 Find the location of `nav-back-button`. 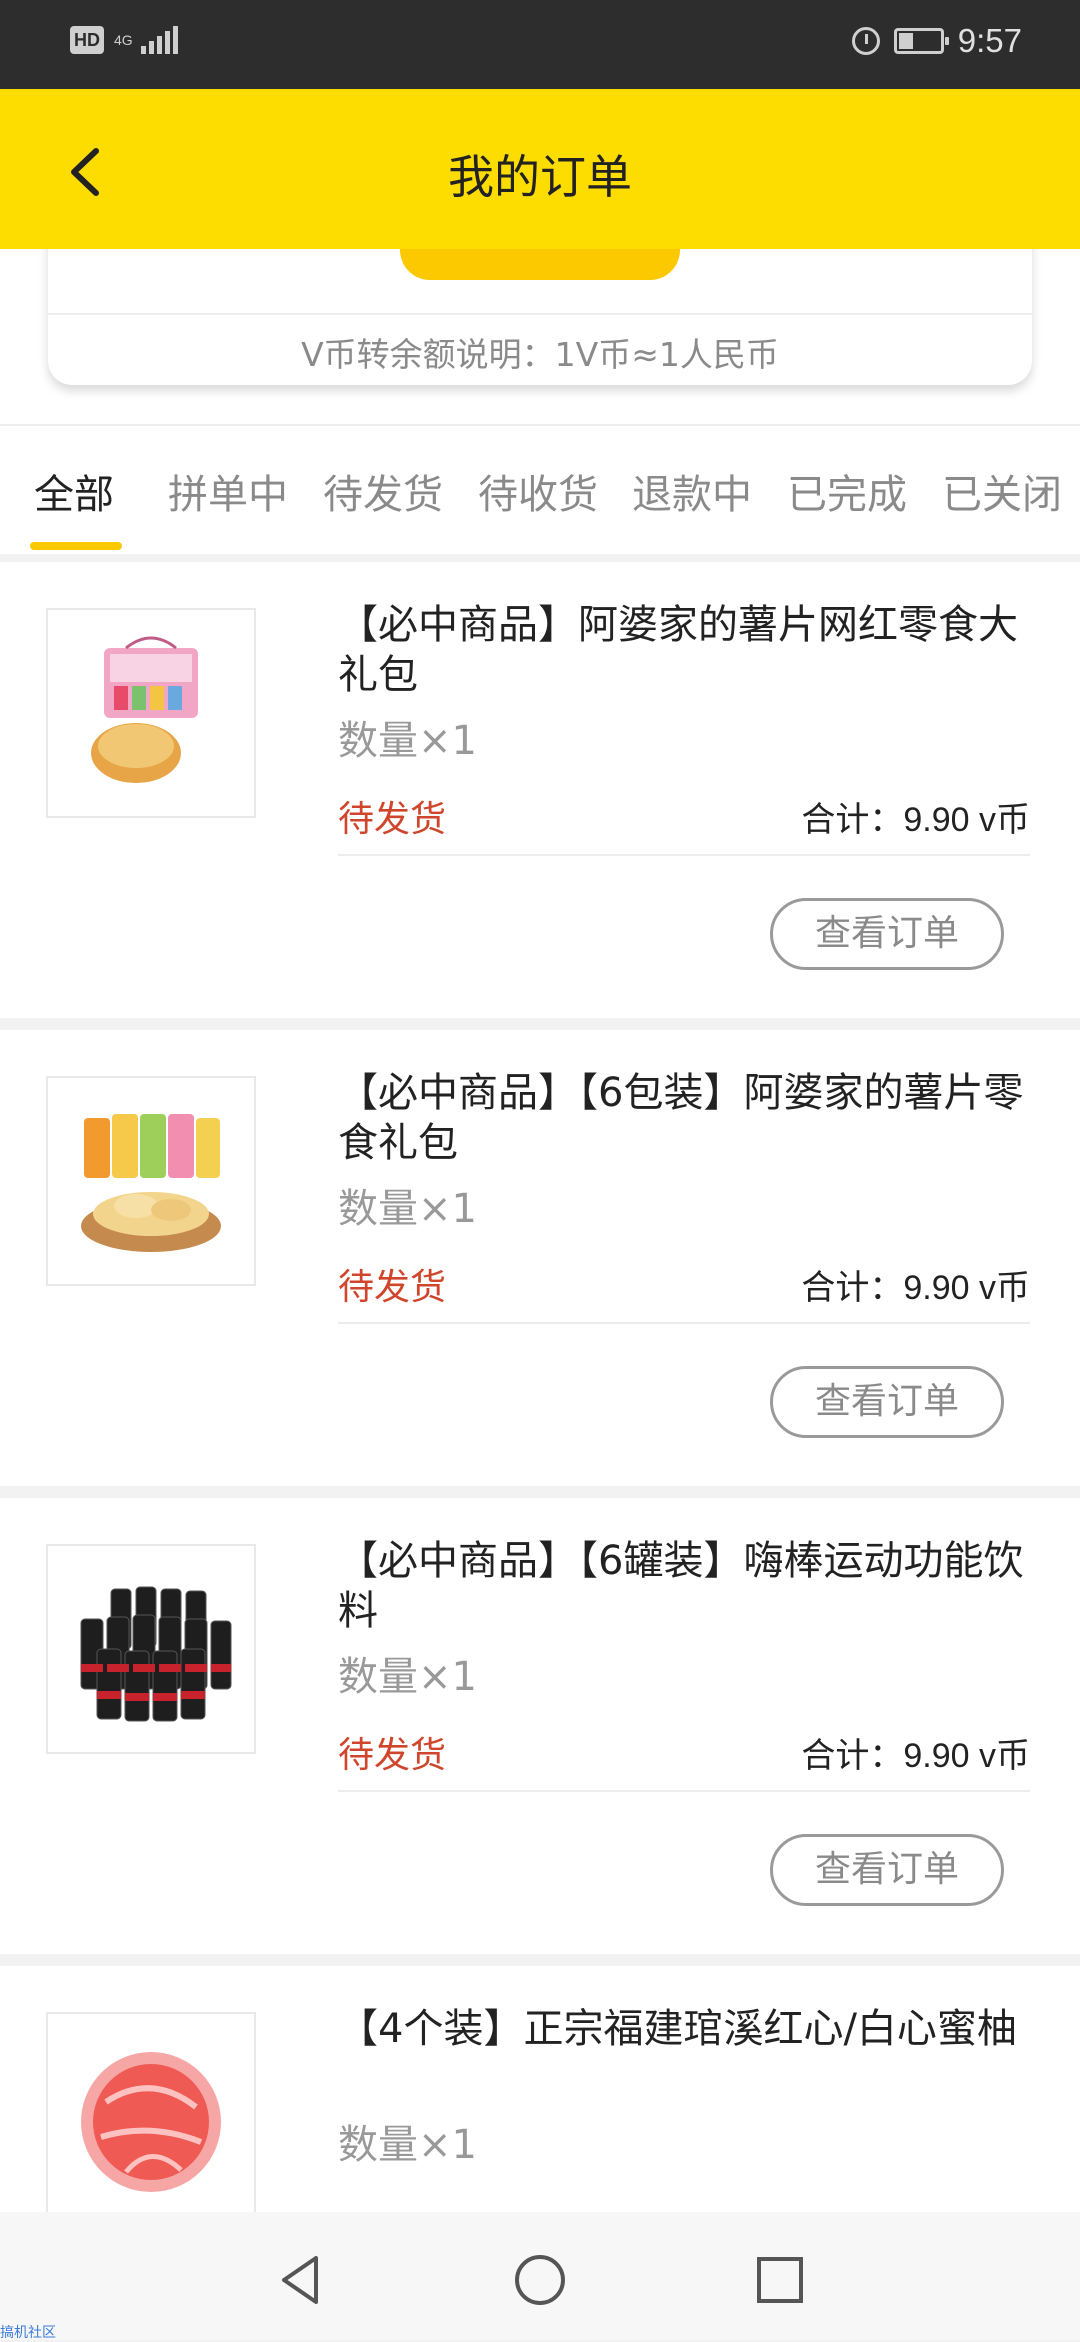

nav-back-button is located at coordinates (302, 2280).